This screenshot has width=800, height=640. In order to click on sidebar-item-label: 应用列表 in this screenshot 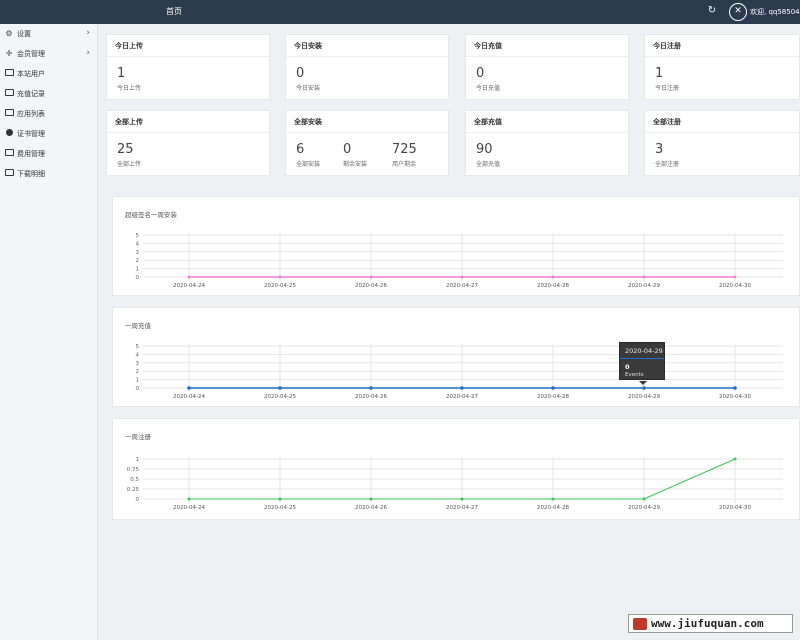, I will do `click(31, 114)`.